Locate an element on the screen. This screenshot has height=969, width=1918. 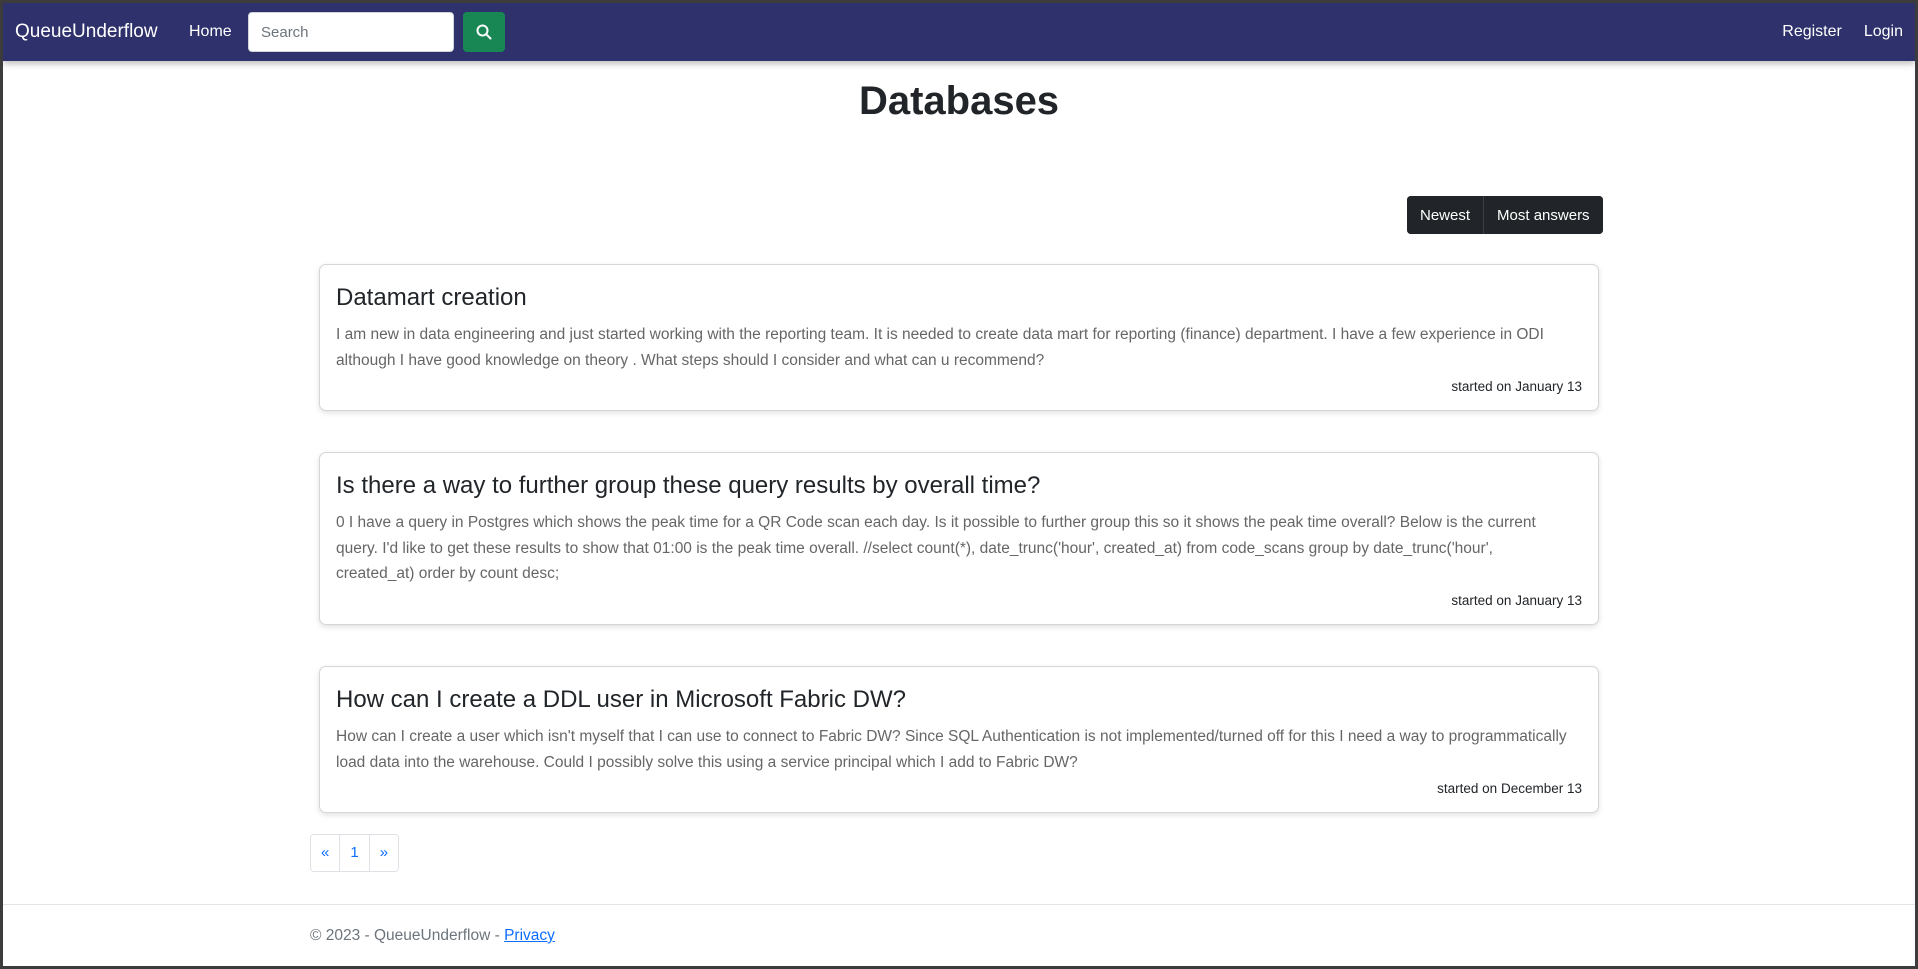
search-input is located at coordinates (351, 32).